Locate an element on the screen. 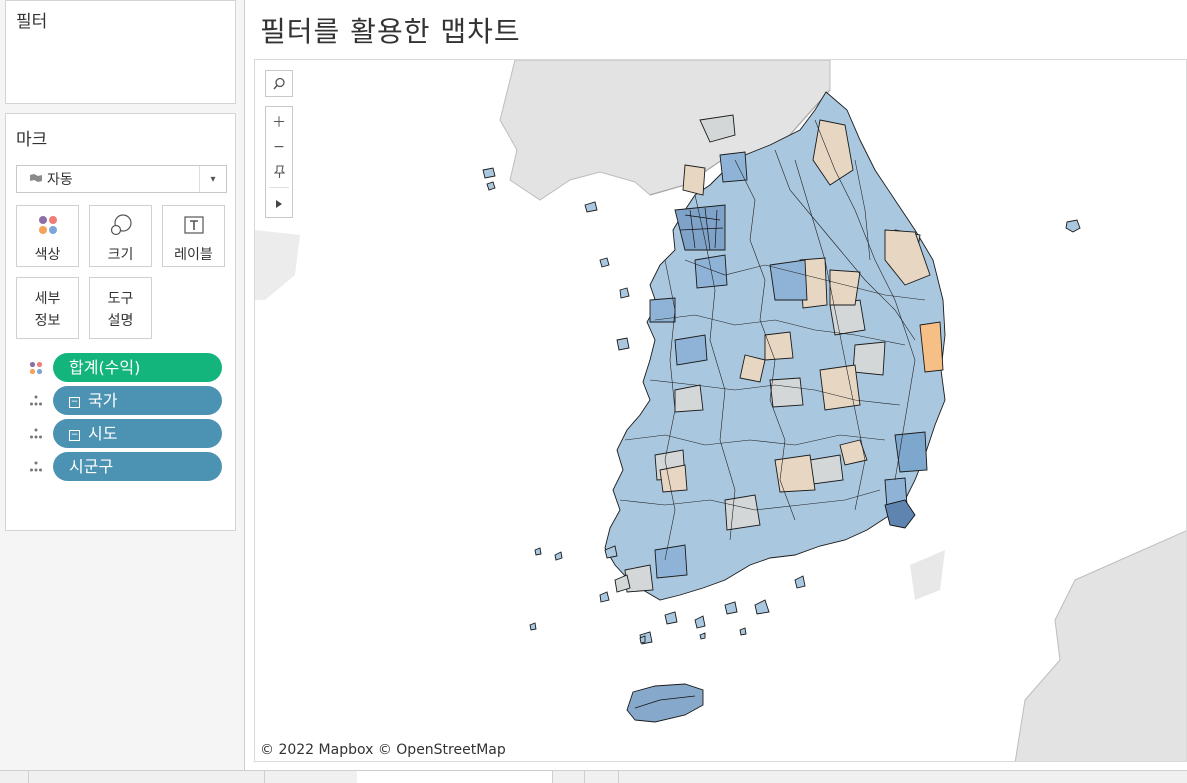 Image resolution: width=1187 pixels, height=783 pixels. pin-icon is located at coordinates (279, 171).